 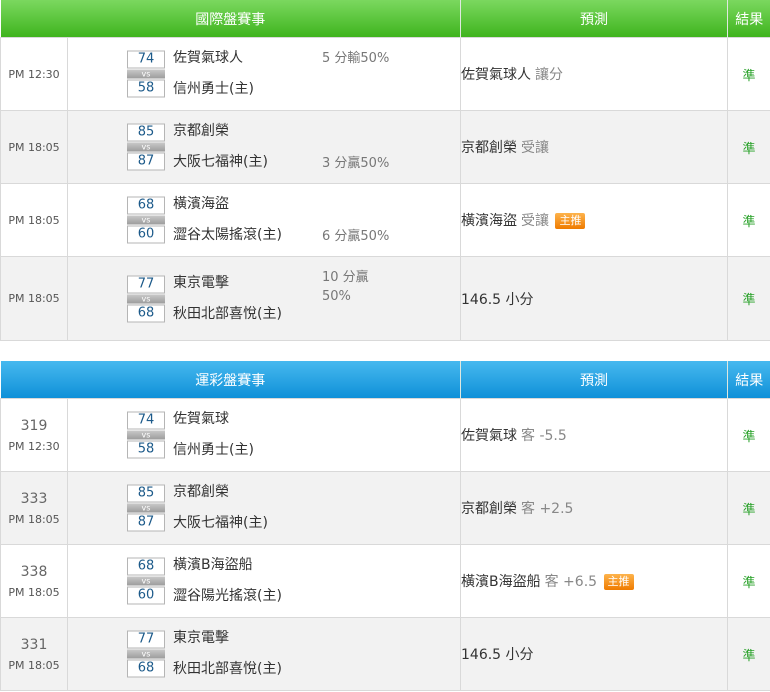 I want to click on prediction-type: 讓分, so click(x=549, y=75).